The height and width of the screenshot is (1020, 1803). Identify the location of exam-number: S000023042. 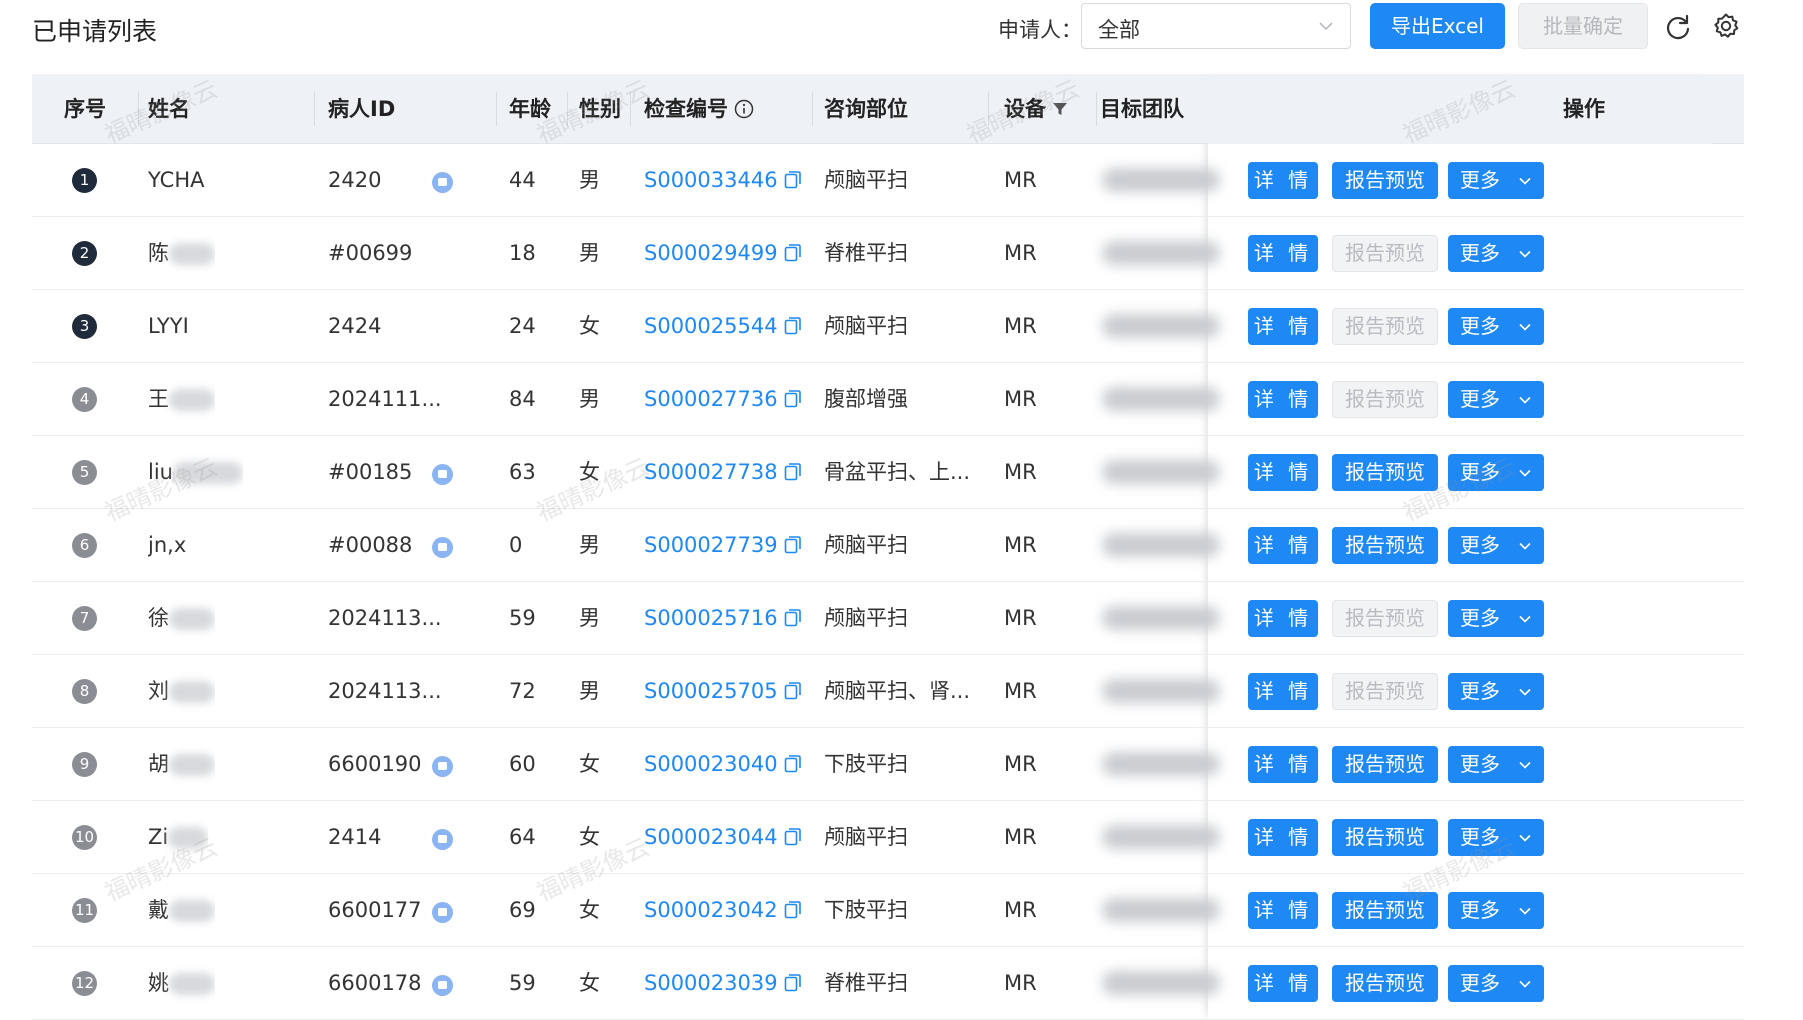
(723, 910).